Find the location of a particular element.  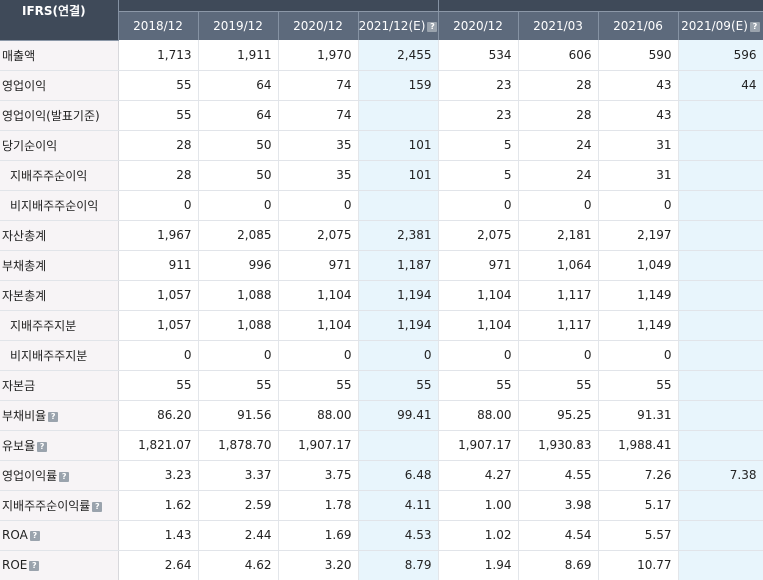

table-cell: 1,988.41 is located at coordinates (638, 445).